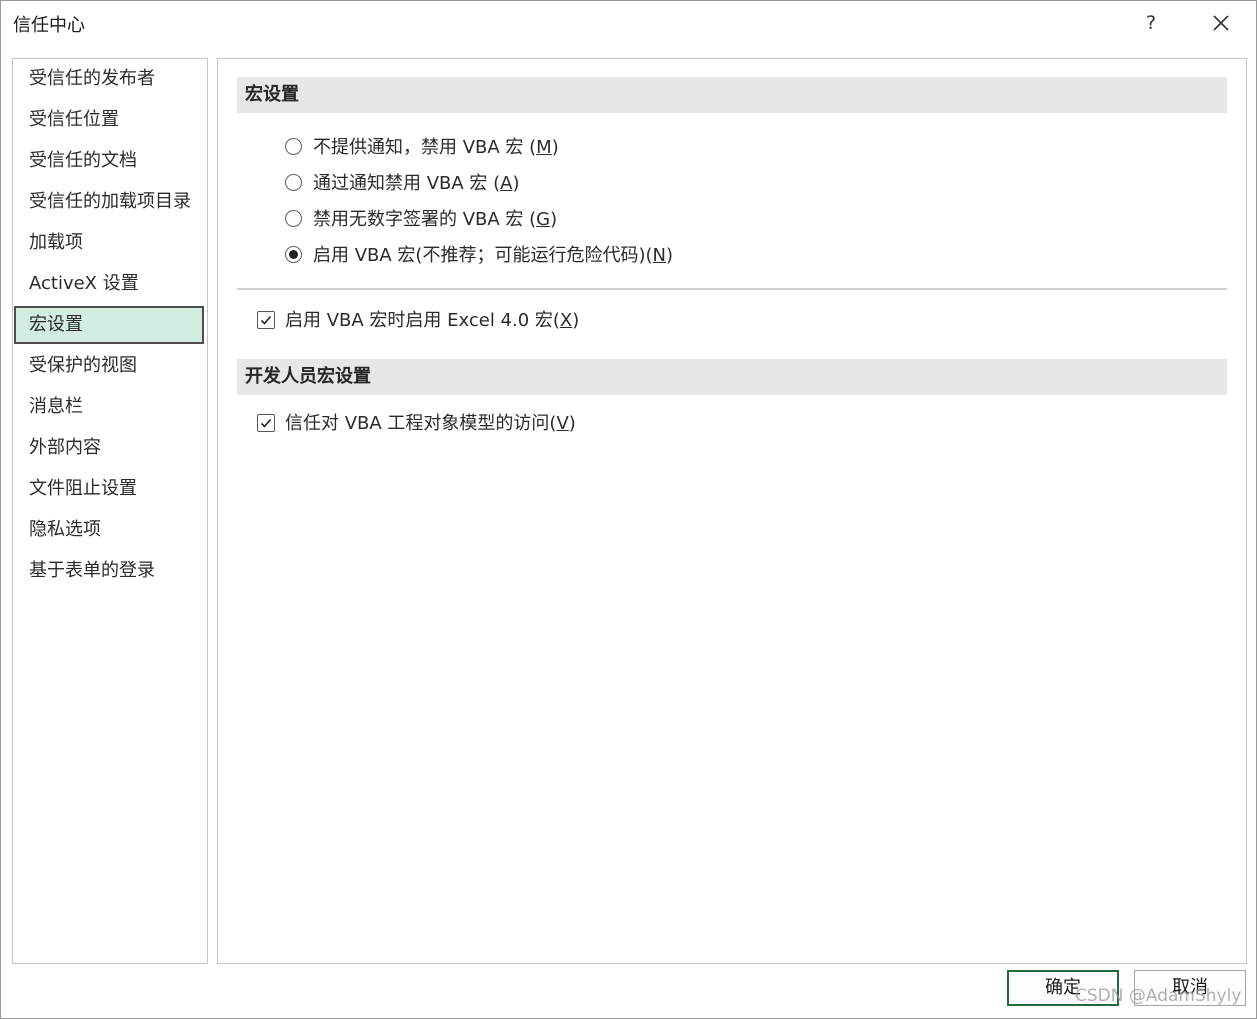  What do you see at coordinates (109, 202) in the screenshot?
I see `sidebar-item-trusted-addin-catalogs: 受信任的加载项目录` at bounding box center [109, 202].